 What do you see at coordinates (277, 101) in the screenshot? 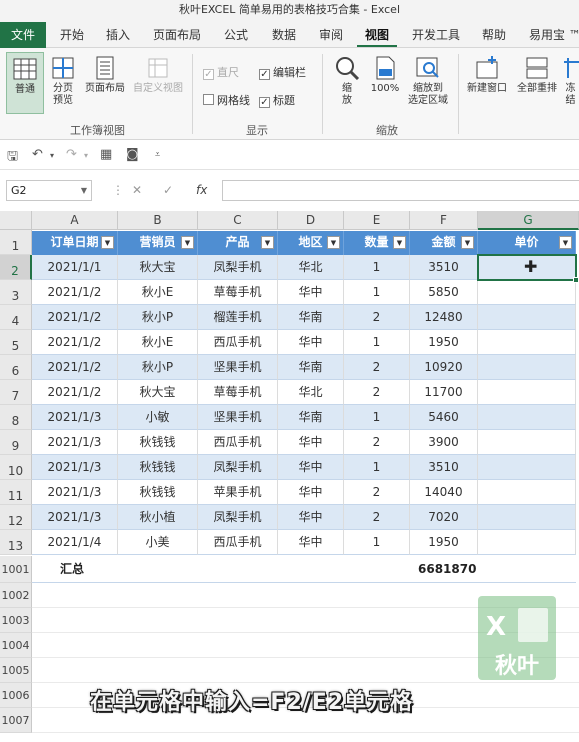
I see `headings-checkbox: ✓ 标题` at bounding box center [277, 101].